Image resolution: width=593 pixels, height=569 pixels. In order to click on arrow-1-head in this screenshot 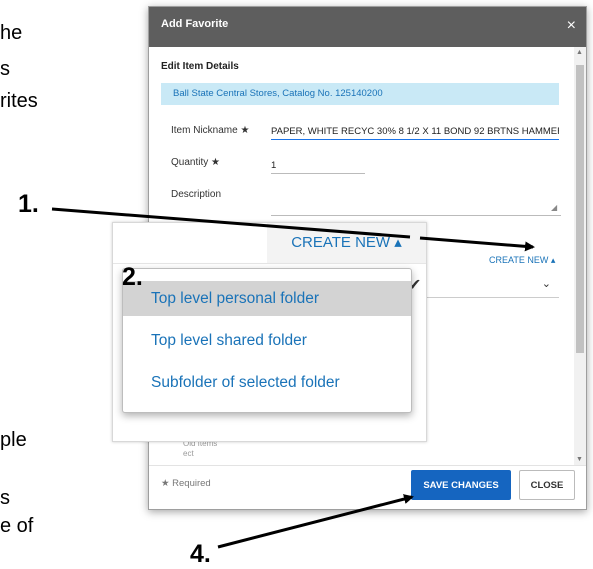, I will do `click(477, 244)`.